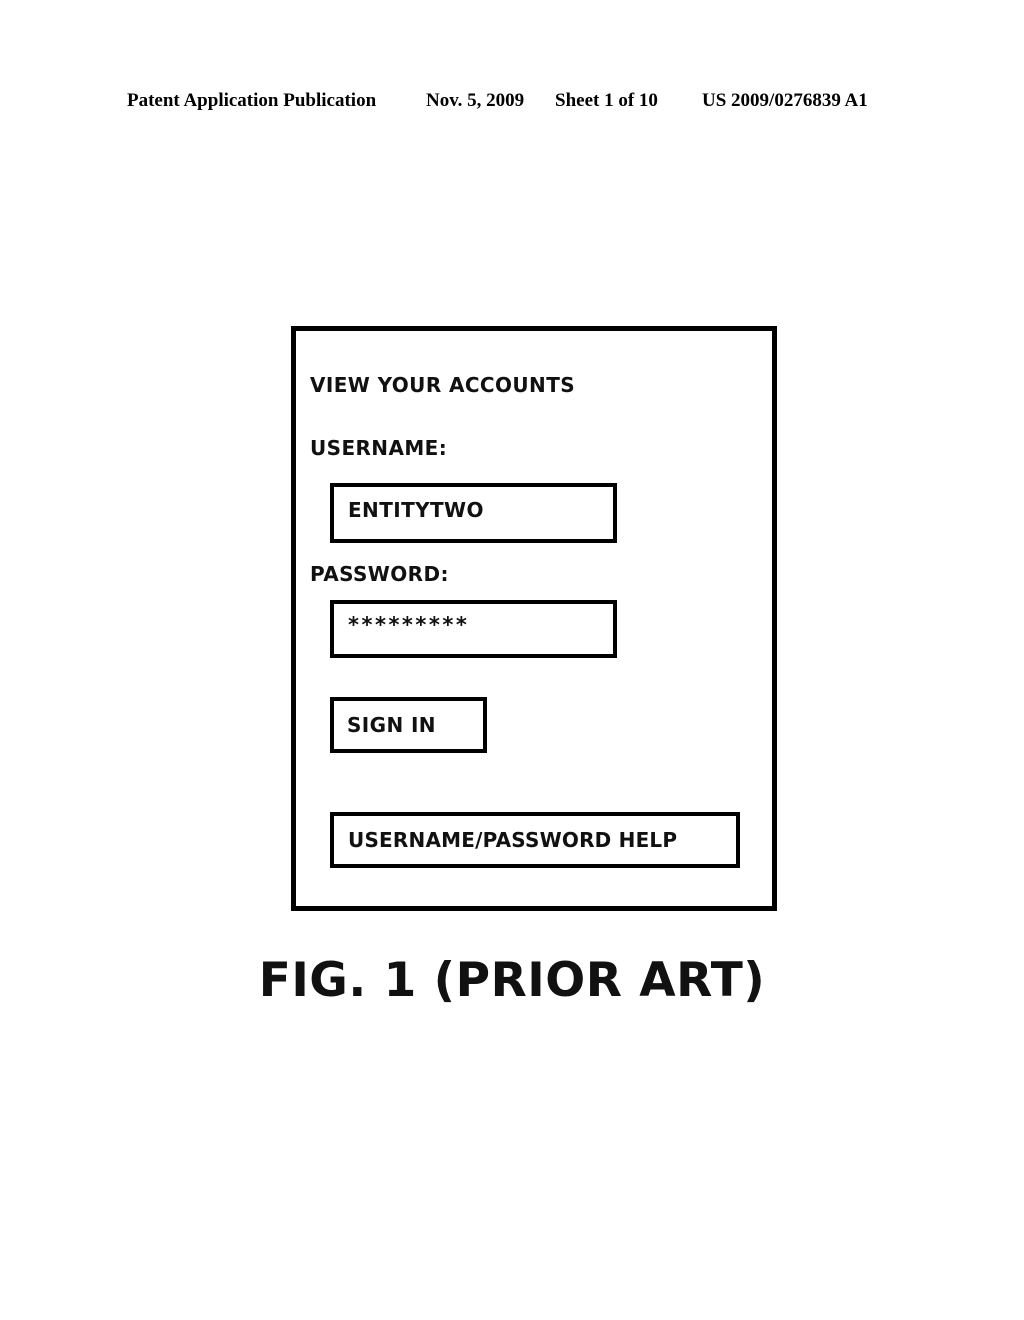 Image resolution: width=1024 pixels, height=1320 pixels. What do you see at coordinates (379, 448) in the screenshot?
I see `username-label: USERNAME:` at bounding box center [379, 448].